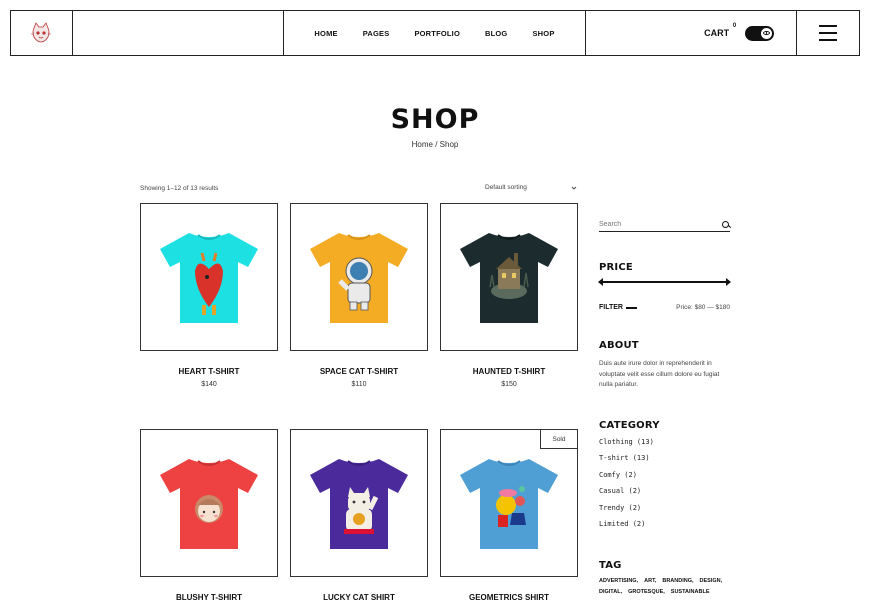 The image size is (870, 607). I want to click on product-name: HEART T-SHIRT, so click(209, 371).